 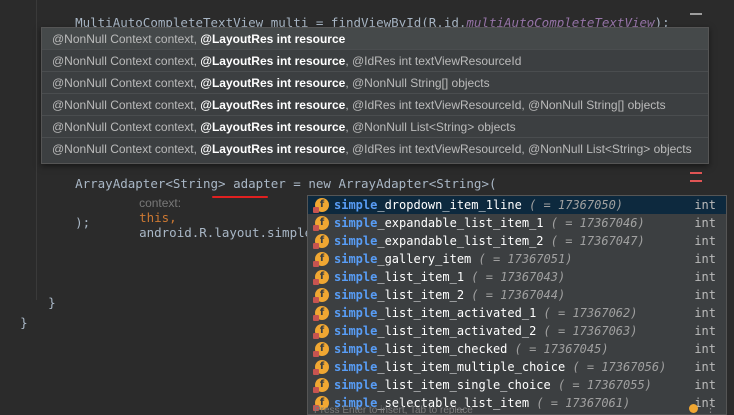 I want to click on gutter-indent-guide, so click(x=36, y=150).